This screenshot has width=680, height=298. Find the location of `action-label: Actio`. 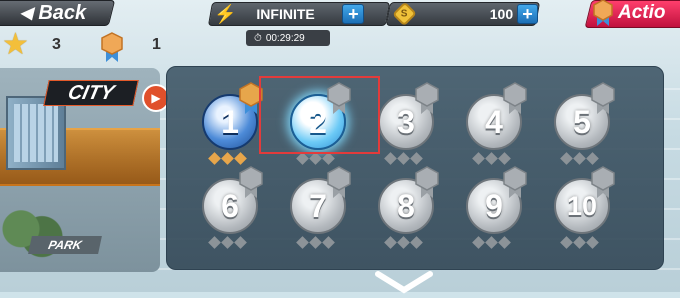

action-label: Actio is located at coordinates (642, 12).